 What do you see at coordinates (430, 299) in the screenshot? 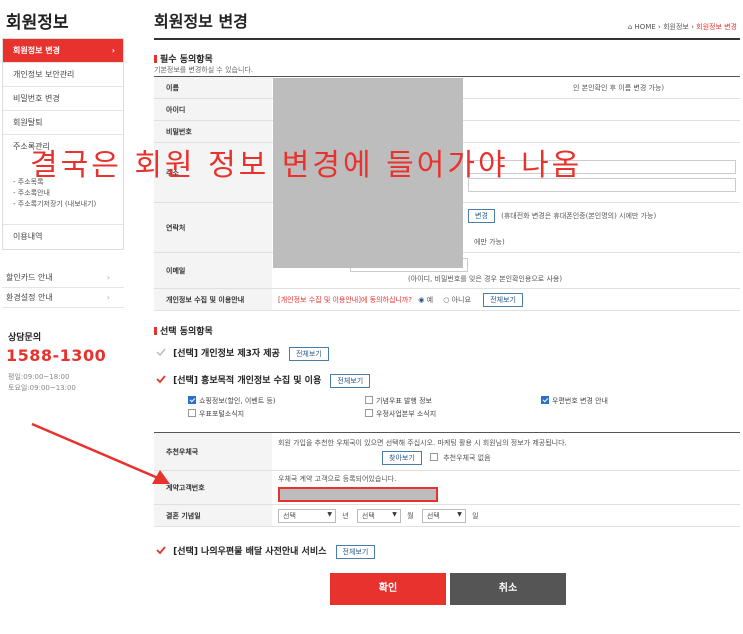
I see `radio-yes-label: 예` at bounding box center [430, 299].